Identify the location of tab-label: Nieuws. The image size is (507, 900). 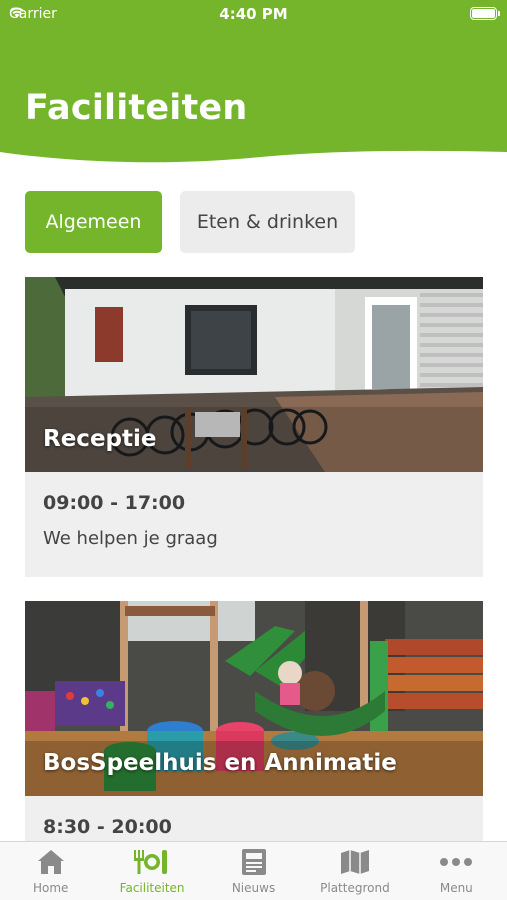
(253, 888).